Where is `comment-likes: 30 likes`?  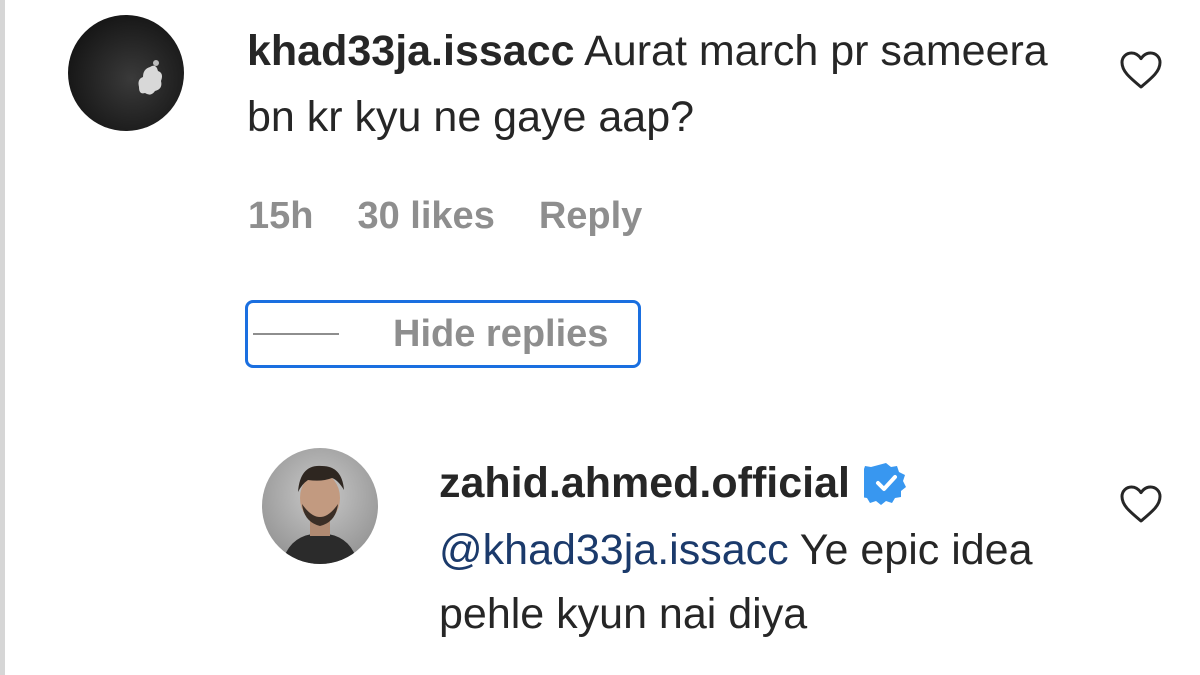 comment-likes: 30 likes is located at coordinates (425, 216).